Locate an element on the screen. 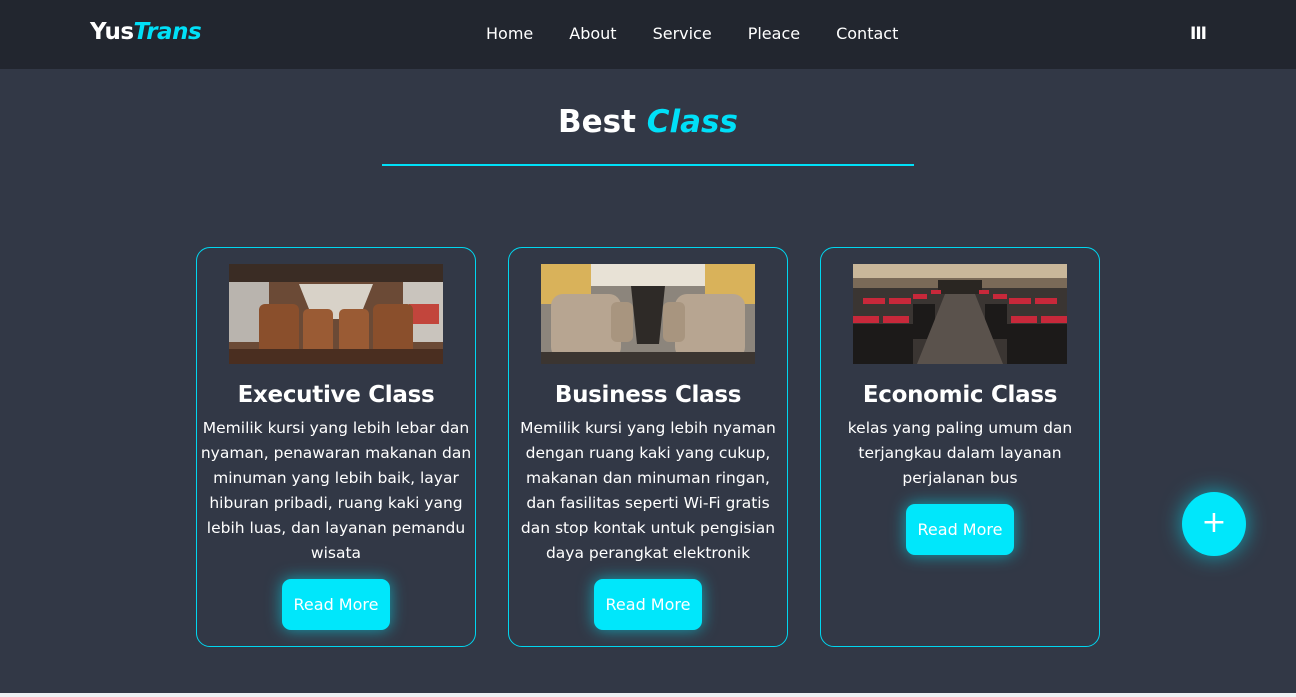 The width and height of the screenshot is (1296, 697). nav-links: Home About Service Pleace Contact is located at coordinates (710, 34).